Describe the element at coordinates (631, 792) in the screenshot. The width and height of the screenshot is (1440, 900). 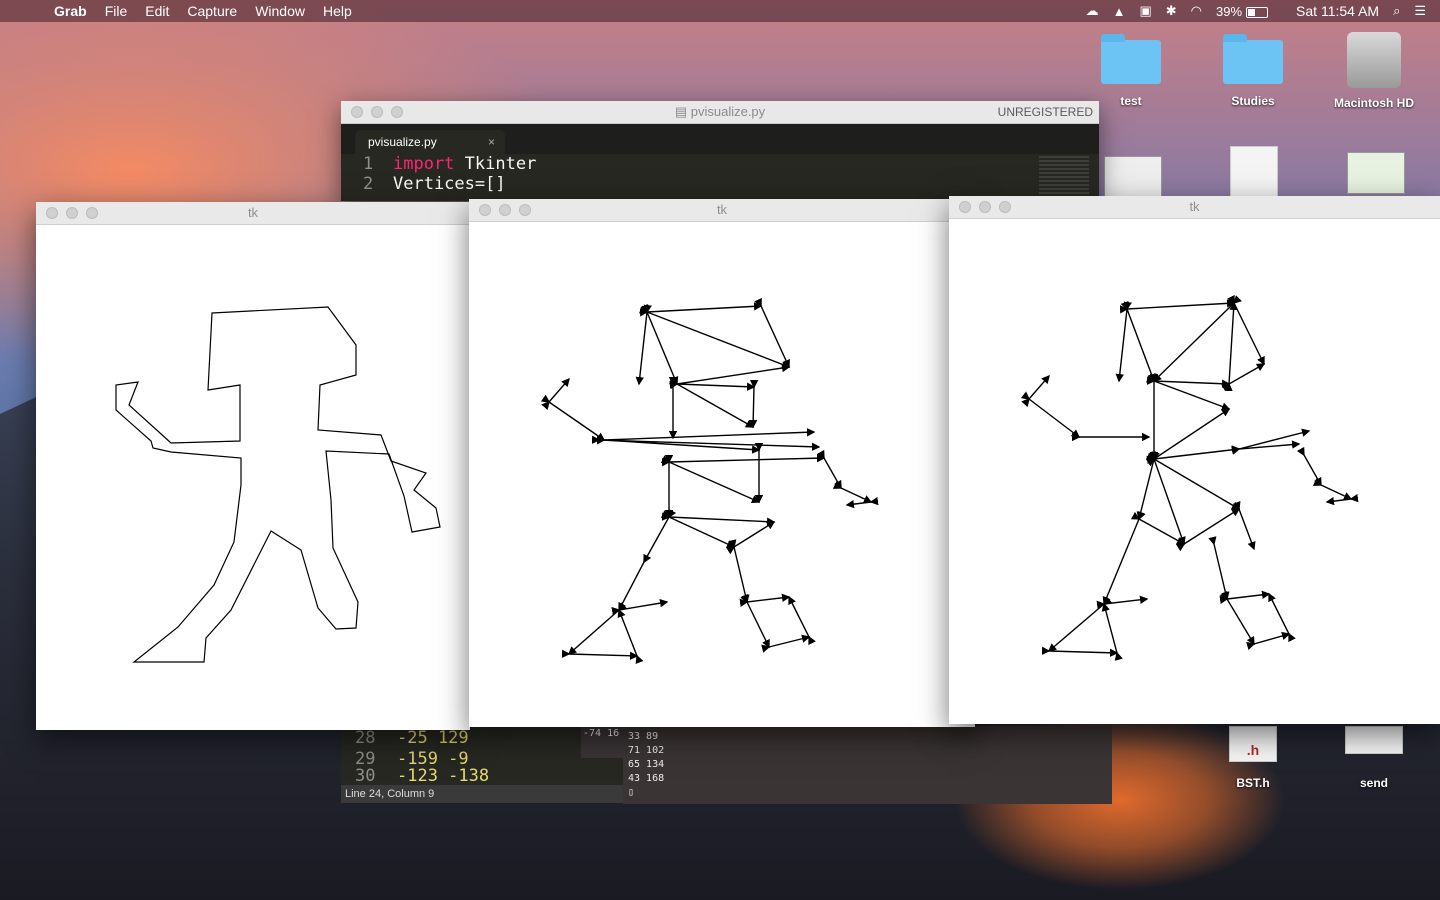
I see `terminal-cursor: ▯` at that location.